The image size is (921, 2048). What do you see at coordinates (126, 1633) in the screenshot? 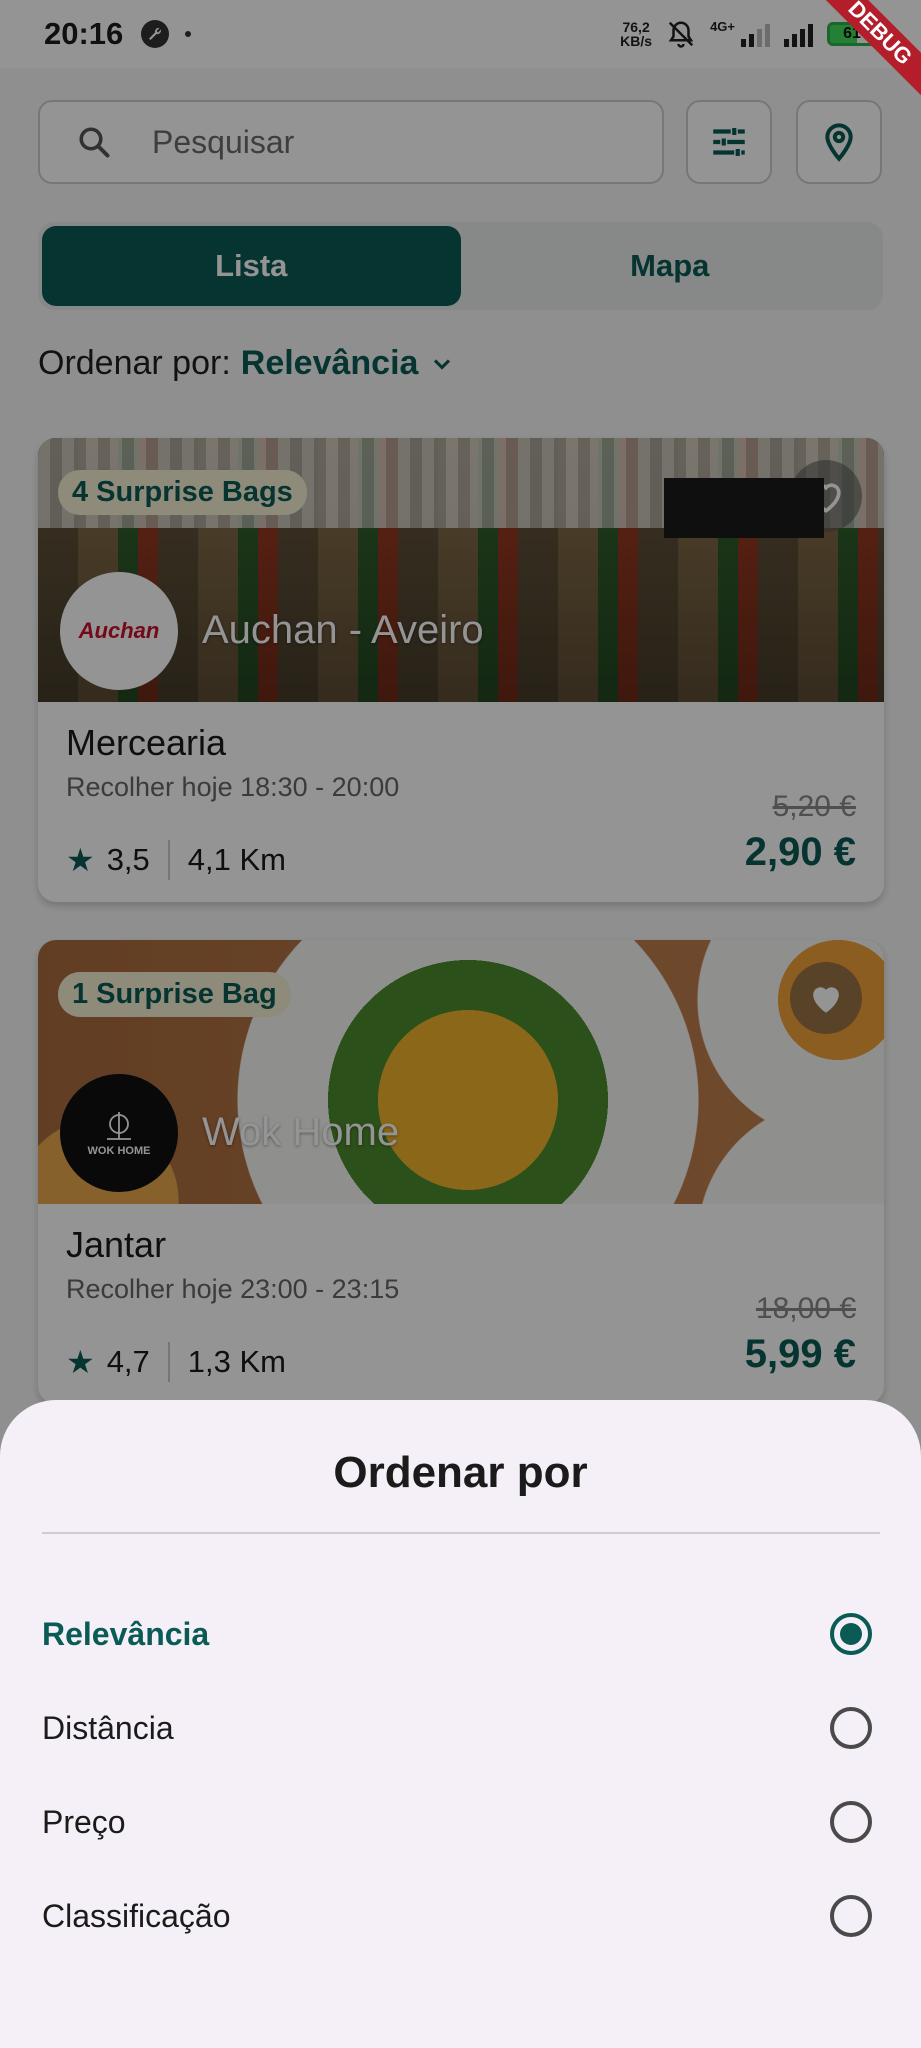
I see `option-label: Relevância` at bounding box center [126, 1633].